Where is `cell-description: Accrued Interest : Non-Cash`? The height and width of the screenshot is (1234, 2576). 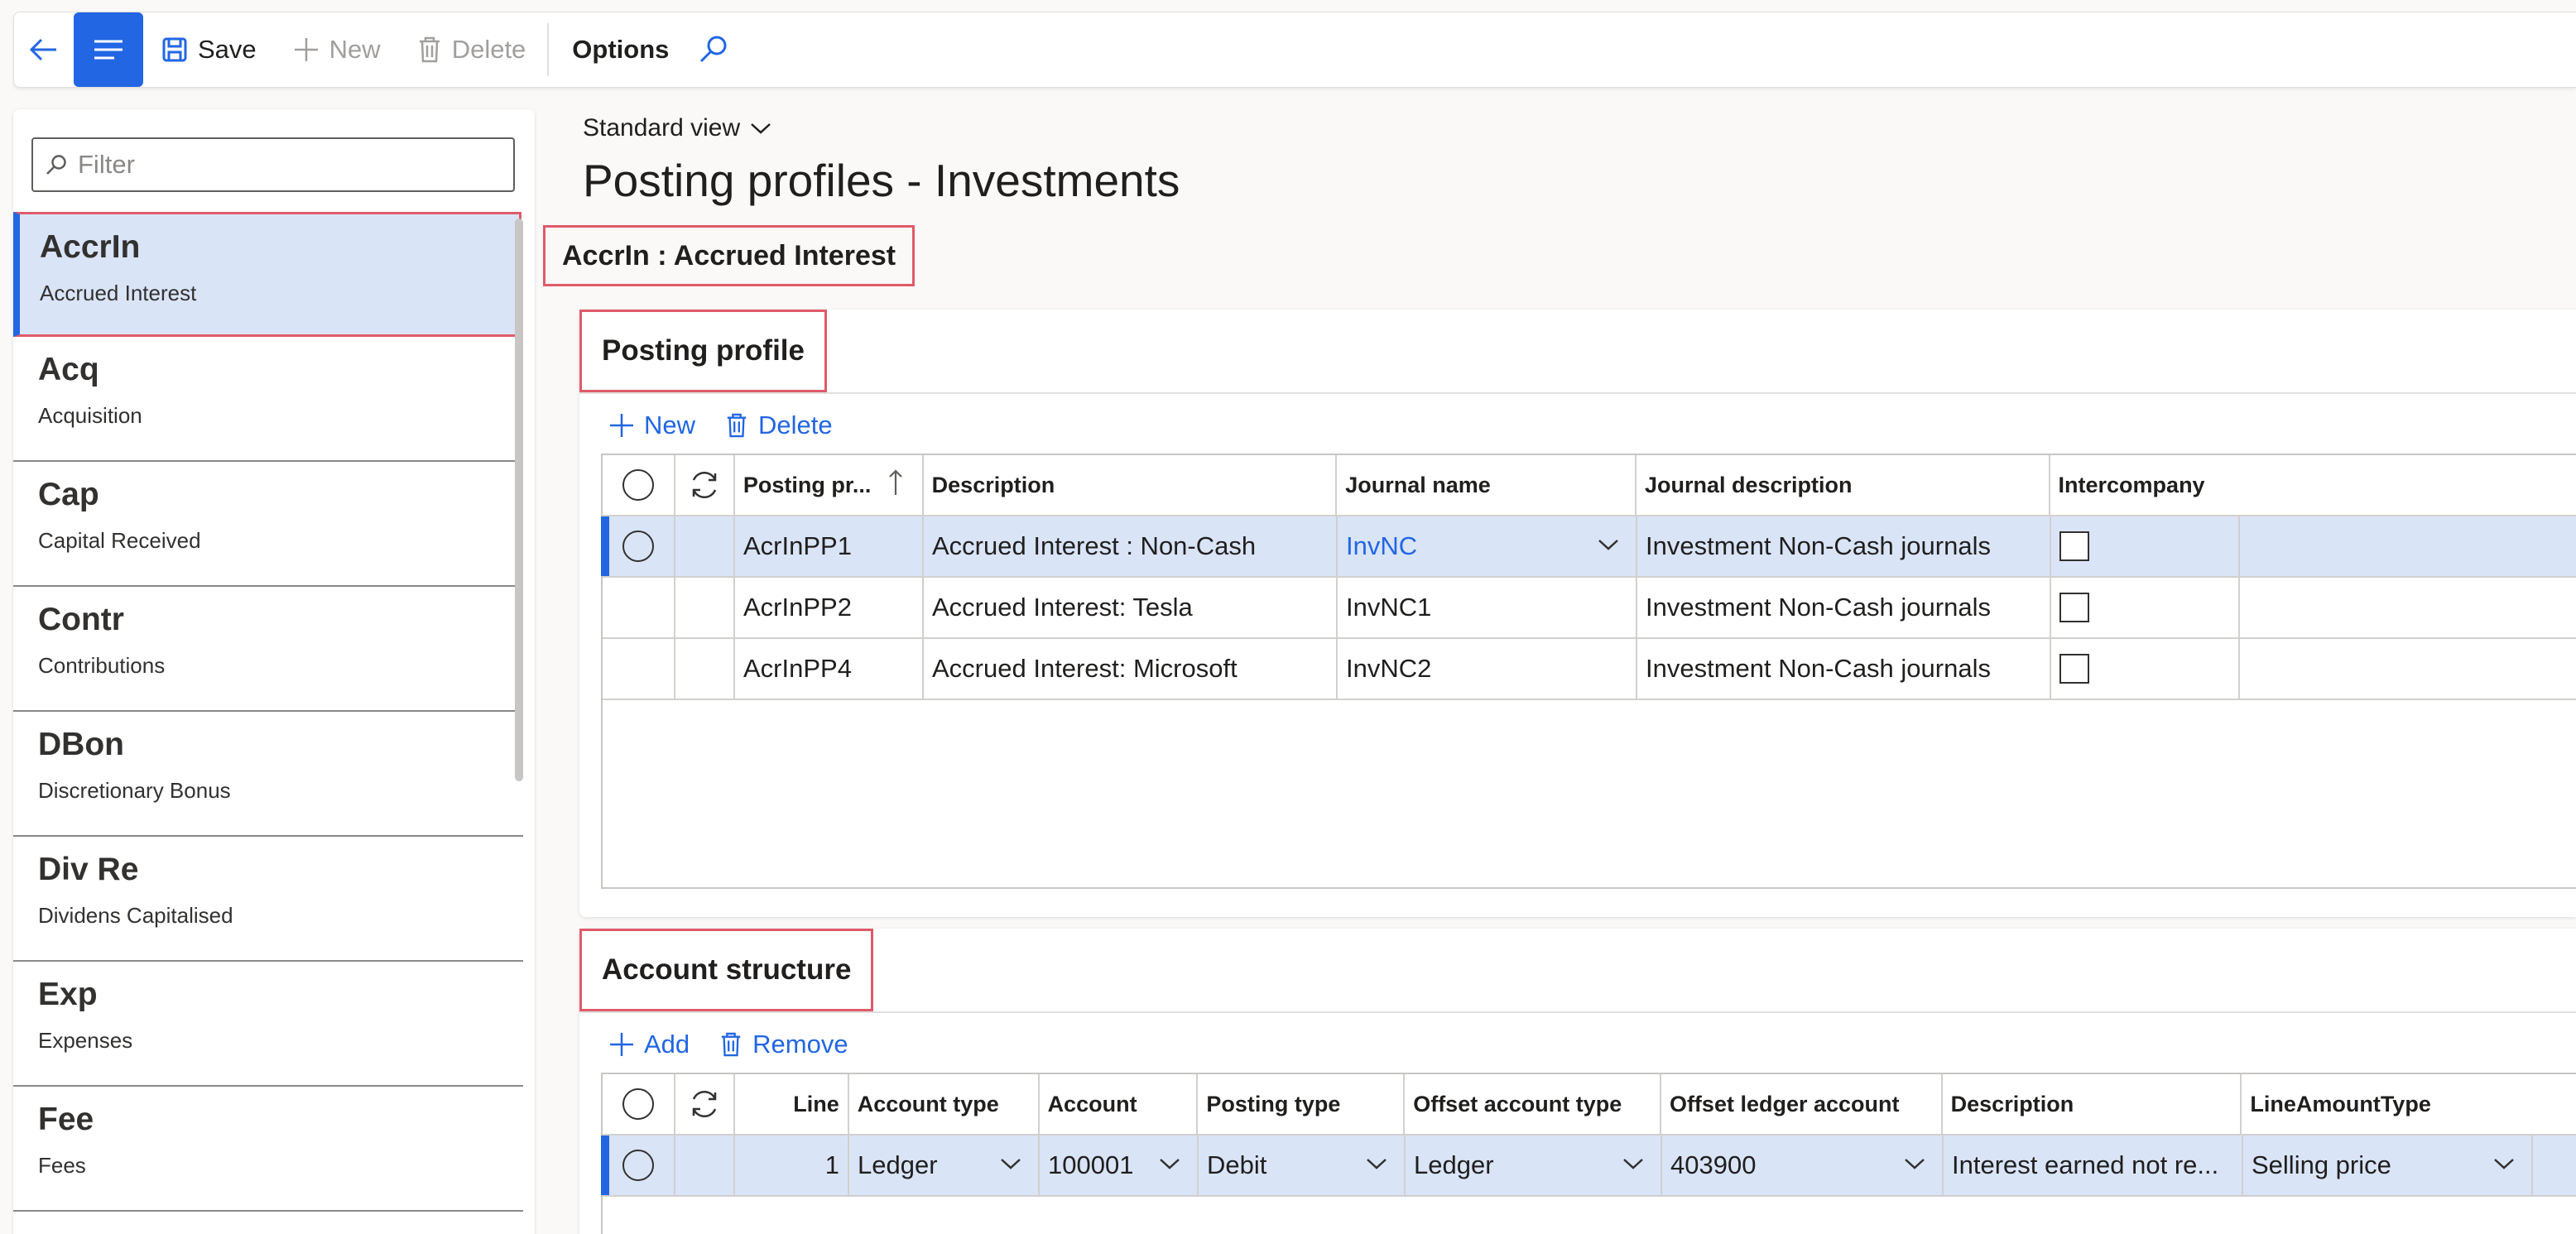
cell-description: Accrued Interest : Non-Cash is located at coordinates (1131, 546).